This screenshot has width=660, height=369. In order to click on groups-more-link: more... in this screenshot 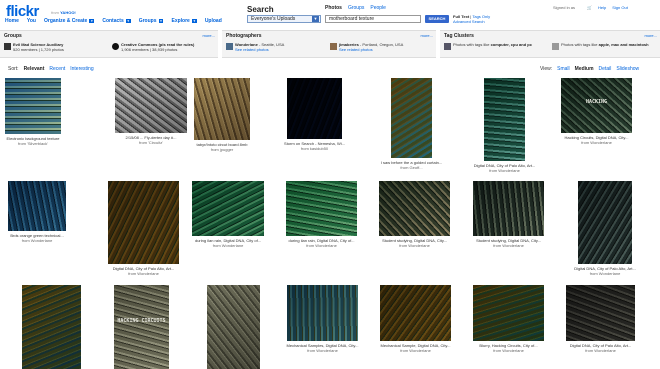, I will do `click(209, 35)`.